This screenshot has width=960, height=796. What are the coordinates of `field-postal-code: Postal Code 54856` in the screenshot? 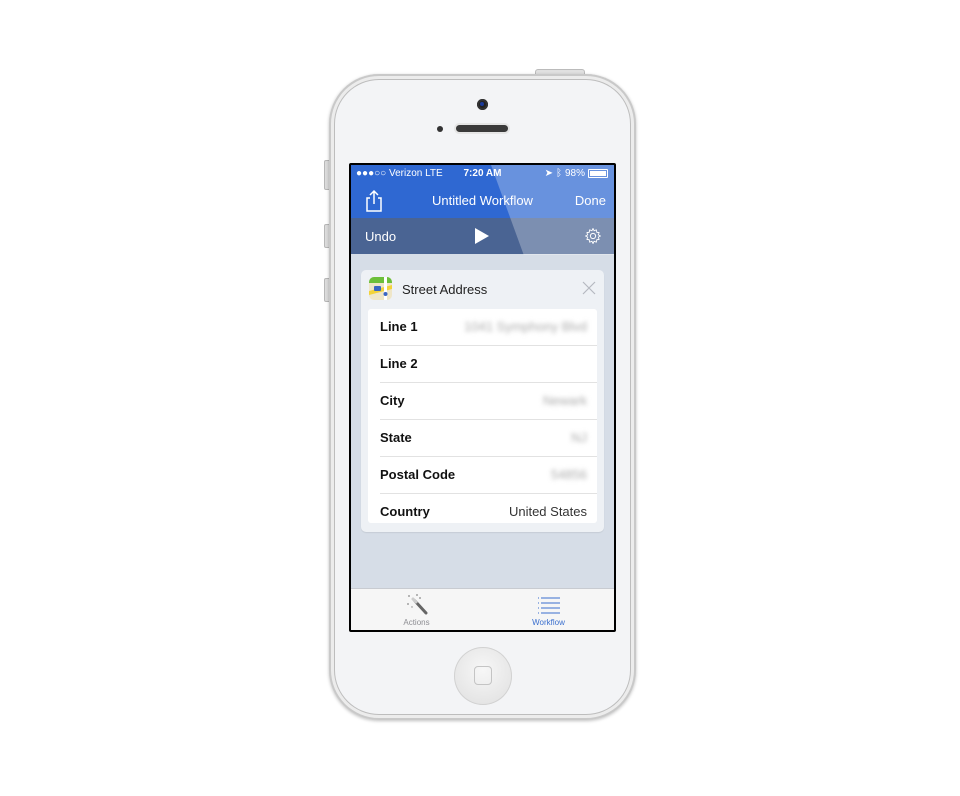 It's located at (488, 475).